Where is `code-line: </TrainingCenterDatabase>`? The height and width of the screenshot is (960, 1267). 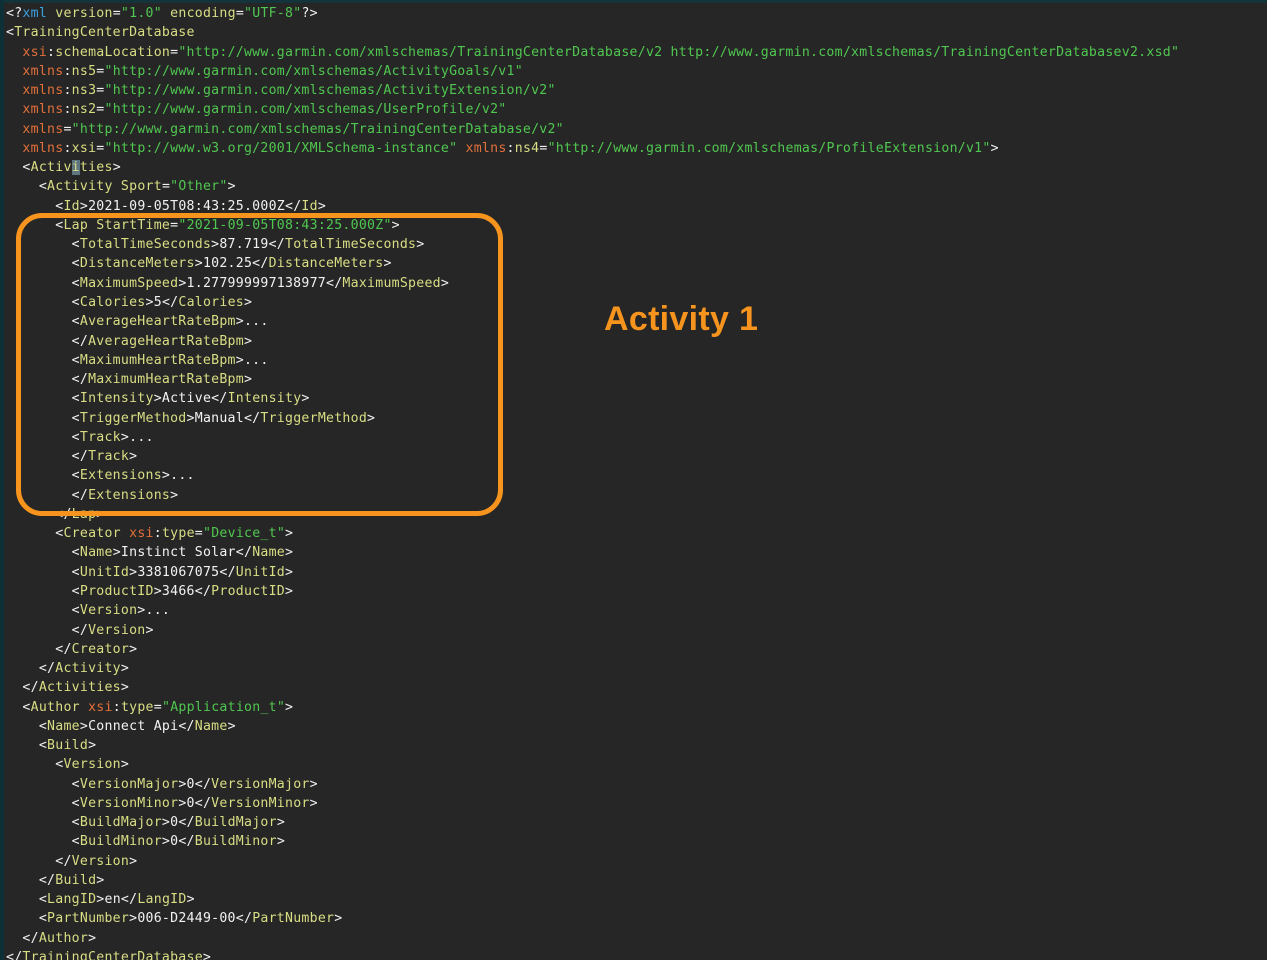 code-line: </TrainingCenterDatabase> is located at coordinates (636, 954).